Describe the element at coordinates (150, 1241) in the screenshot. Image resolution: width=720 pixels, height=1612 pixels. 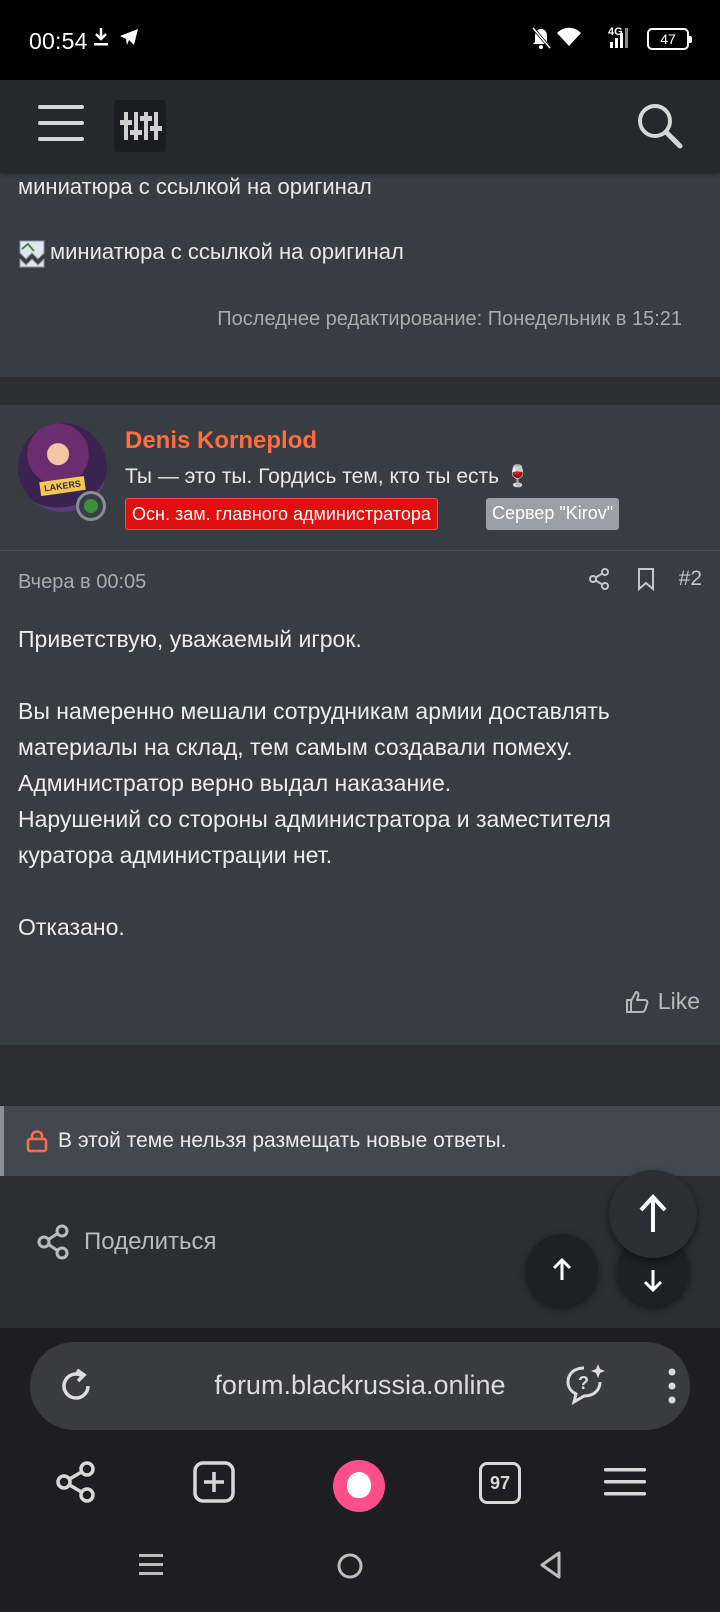
I see `share-label: Поделиться` at that location.